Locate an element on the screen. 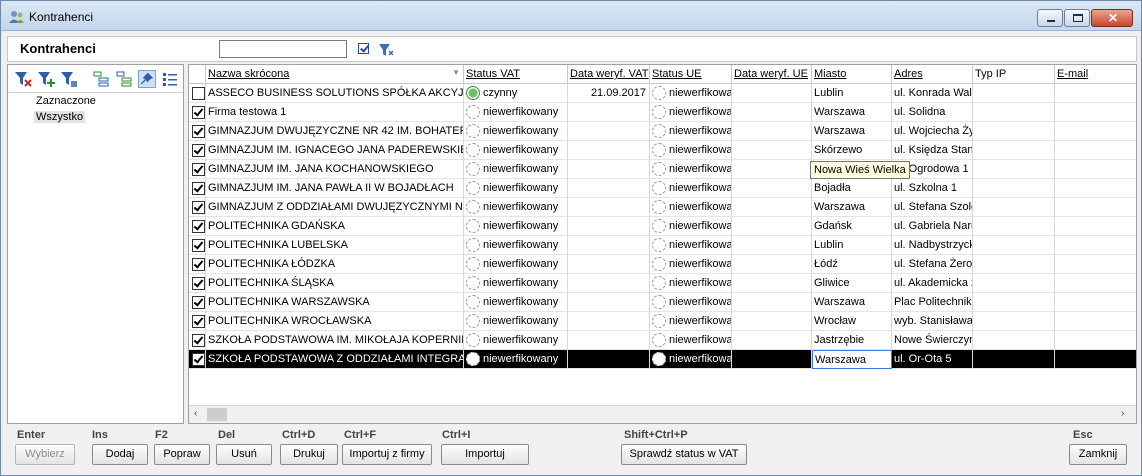  cell-adres: ul. Akademicka 2 is located at coordinates (932, 283).